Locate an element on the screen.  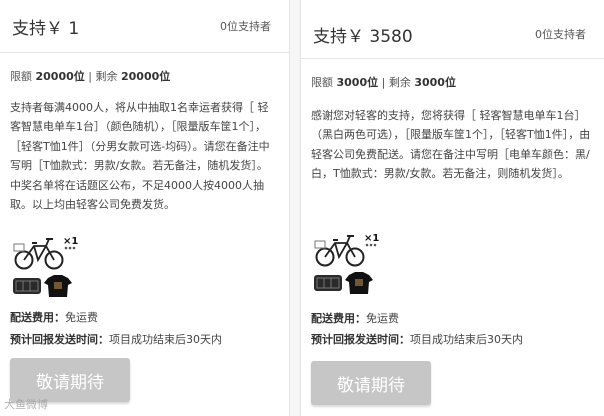
limit-info: 限额 20000位 | 剩余 20000位 is located at coordinates (90, 76).